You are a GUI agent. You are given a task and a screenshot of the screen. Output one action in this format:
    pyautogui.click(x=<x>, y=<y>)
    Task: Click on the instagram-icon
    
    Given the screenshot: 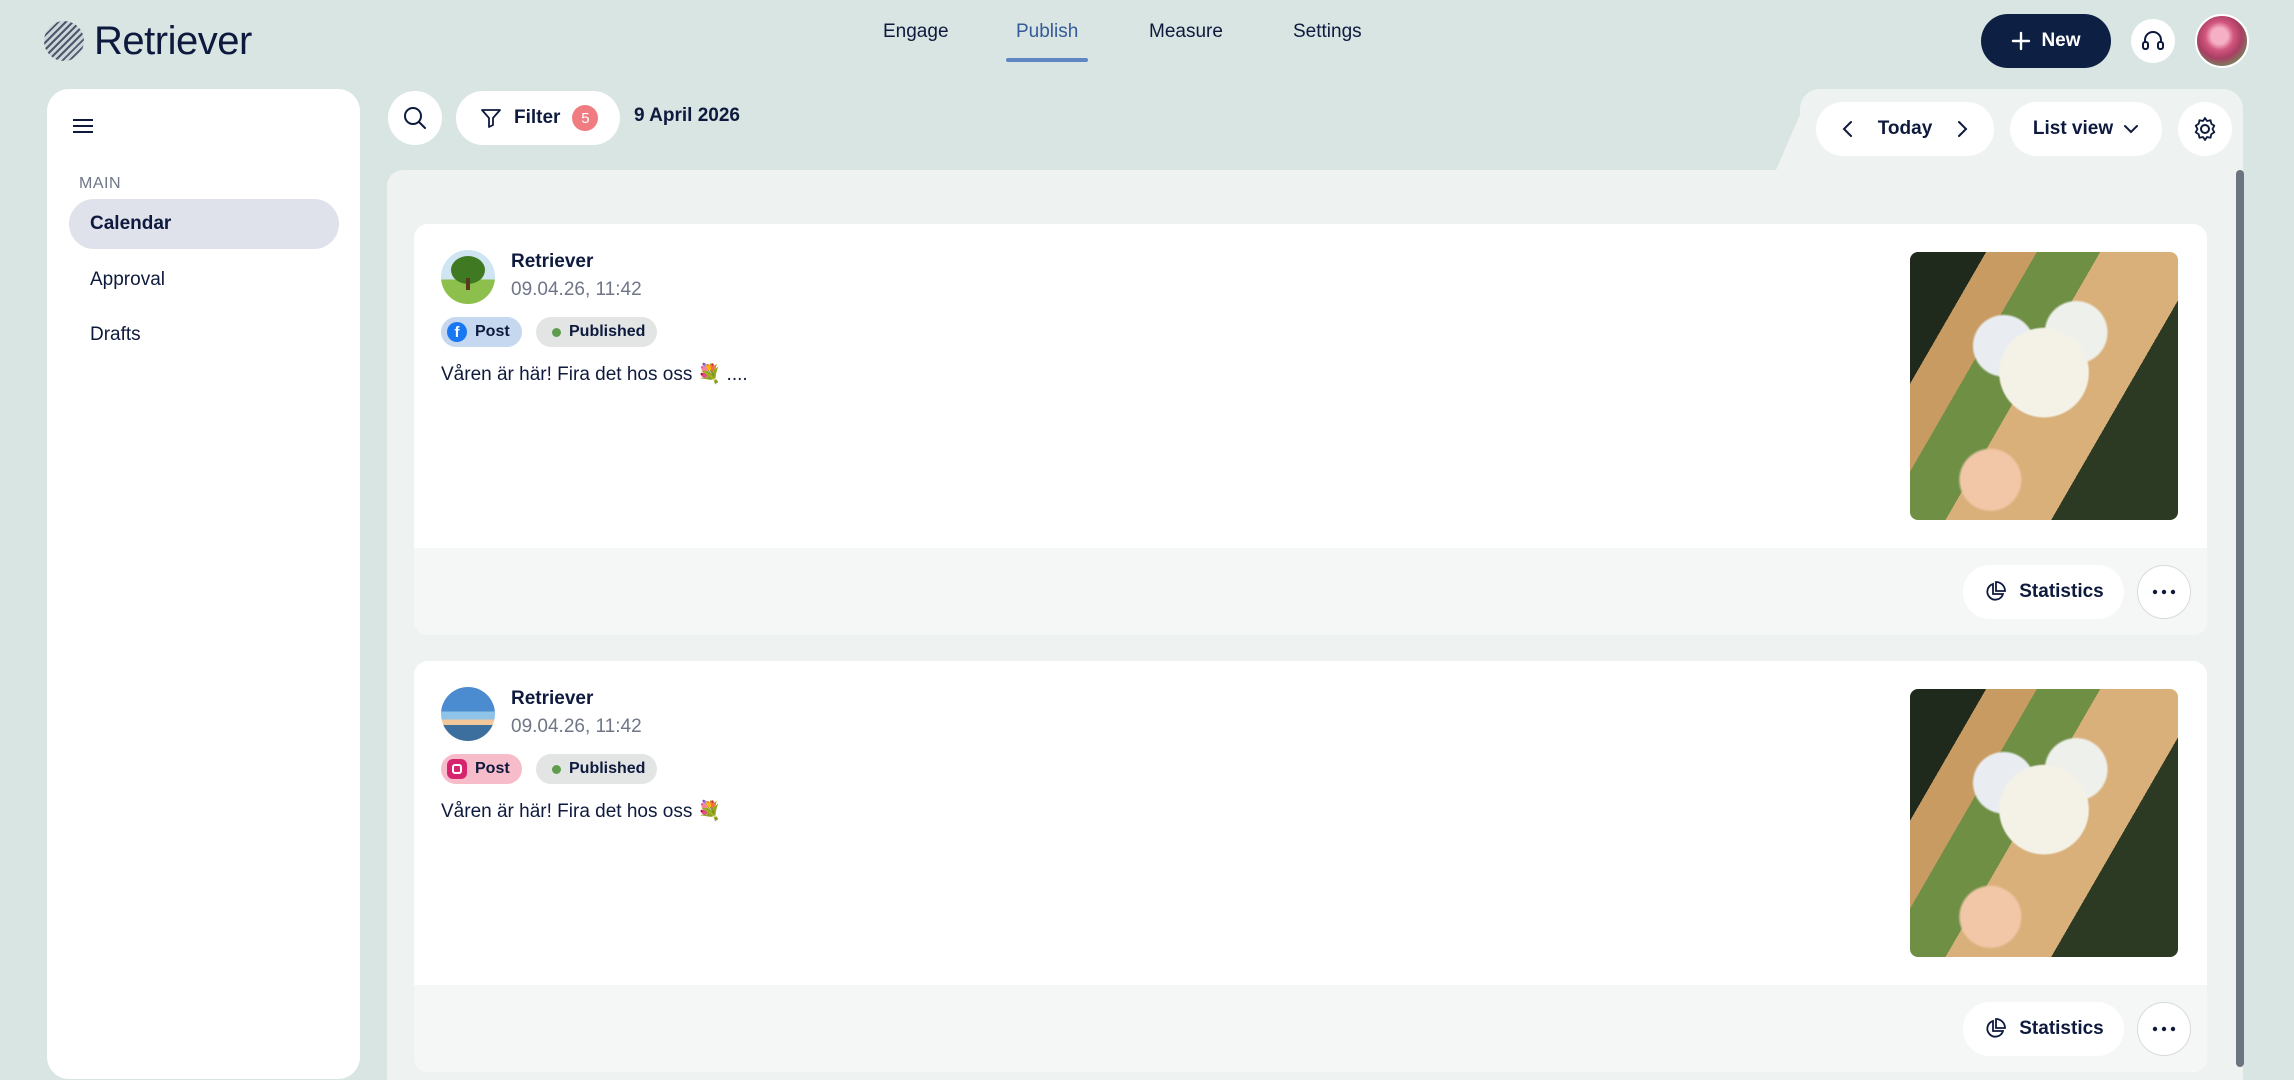 What is the action you would take?
    pyautogui.click(x=457, y=769)
    